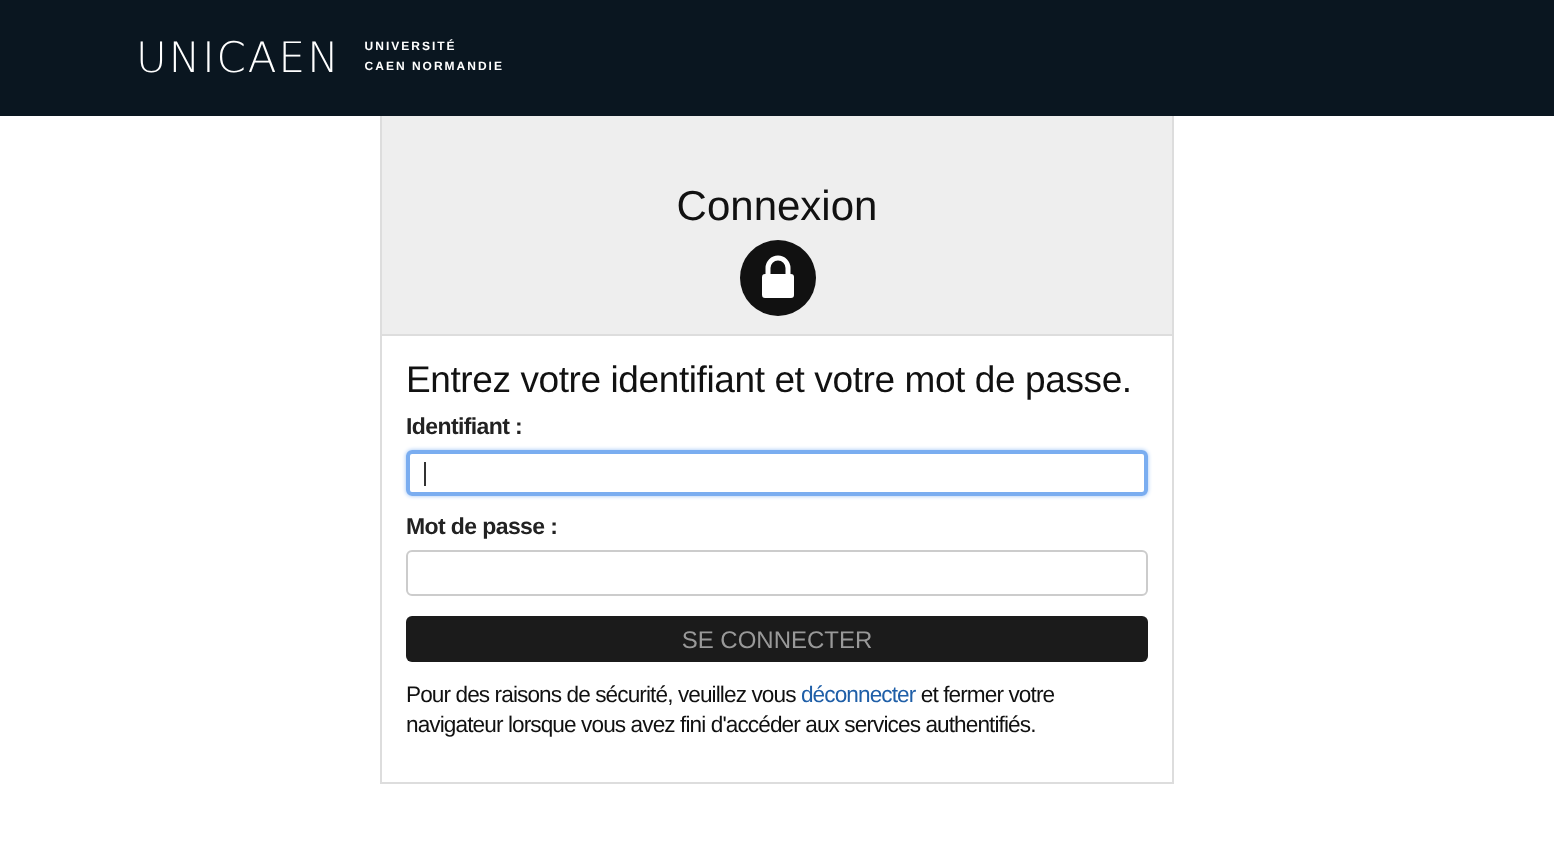 This screenshot has width=1554, height=846. Describe the element at coordinates (483, 528) in the screenshot. I see `field-label: Mot de passe :` at that location.